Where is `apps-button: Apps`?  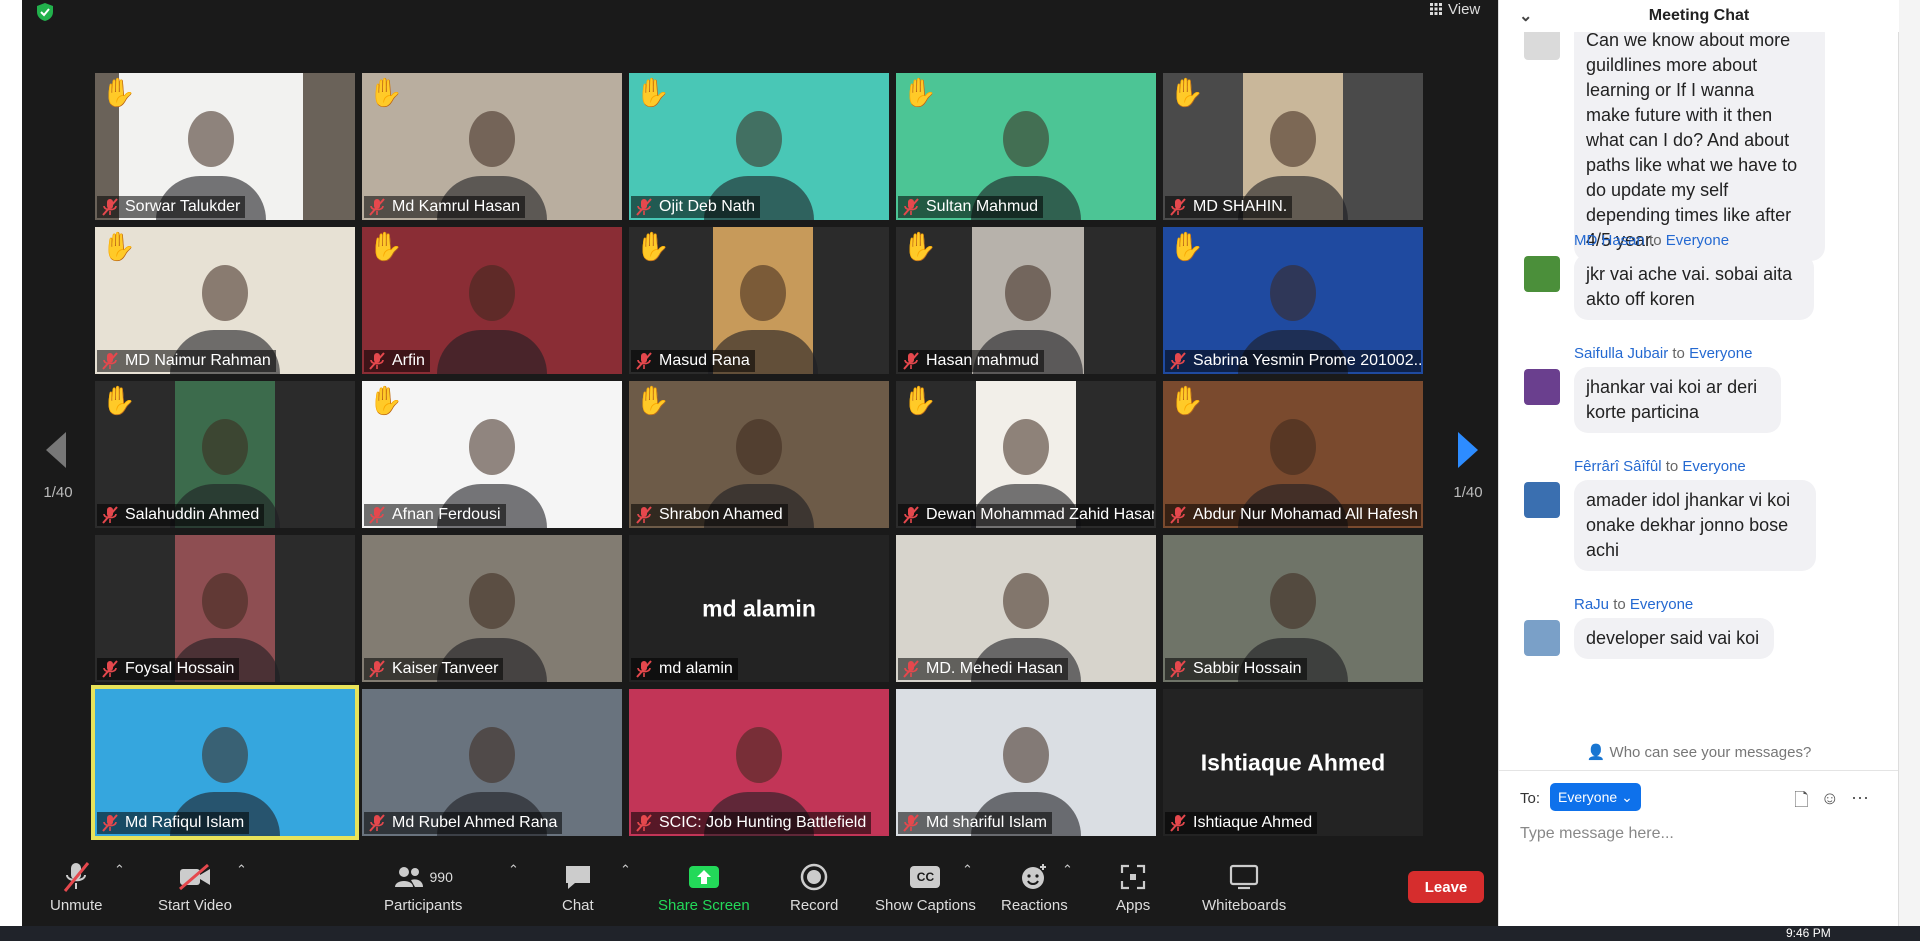 apps-button: Apps is located at coordinates (1133, 887).